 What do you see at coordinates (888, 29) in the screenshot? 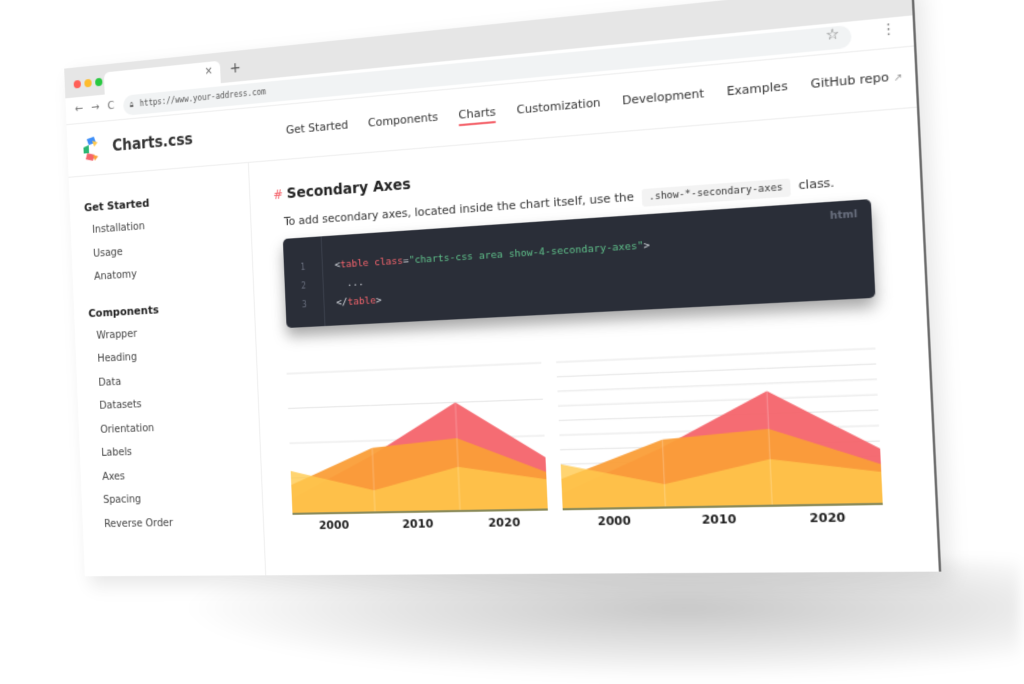
I see `browser-menu-icon: ⋮` at bounding box center [888, 29].